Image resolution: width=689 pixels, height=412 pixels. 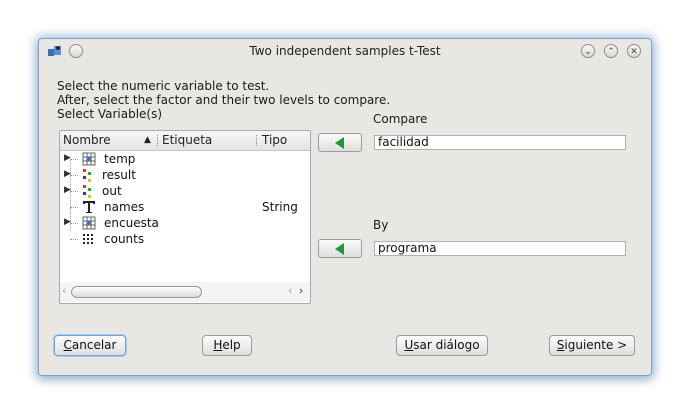 What do you see at coordinates (611, 51) in the screenshot?
I see `maximize-button: ⌃` at bounding box center [611, 51].